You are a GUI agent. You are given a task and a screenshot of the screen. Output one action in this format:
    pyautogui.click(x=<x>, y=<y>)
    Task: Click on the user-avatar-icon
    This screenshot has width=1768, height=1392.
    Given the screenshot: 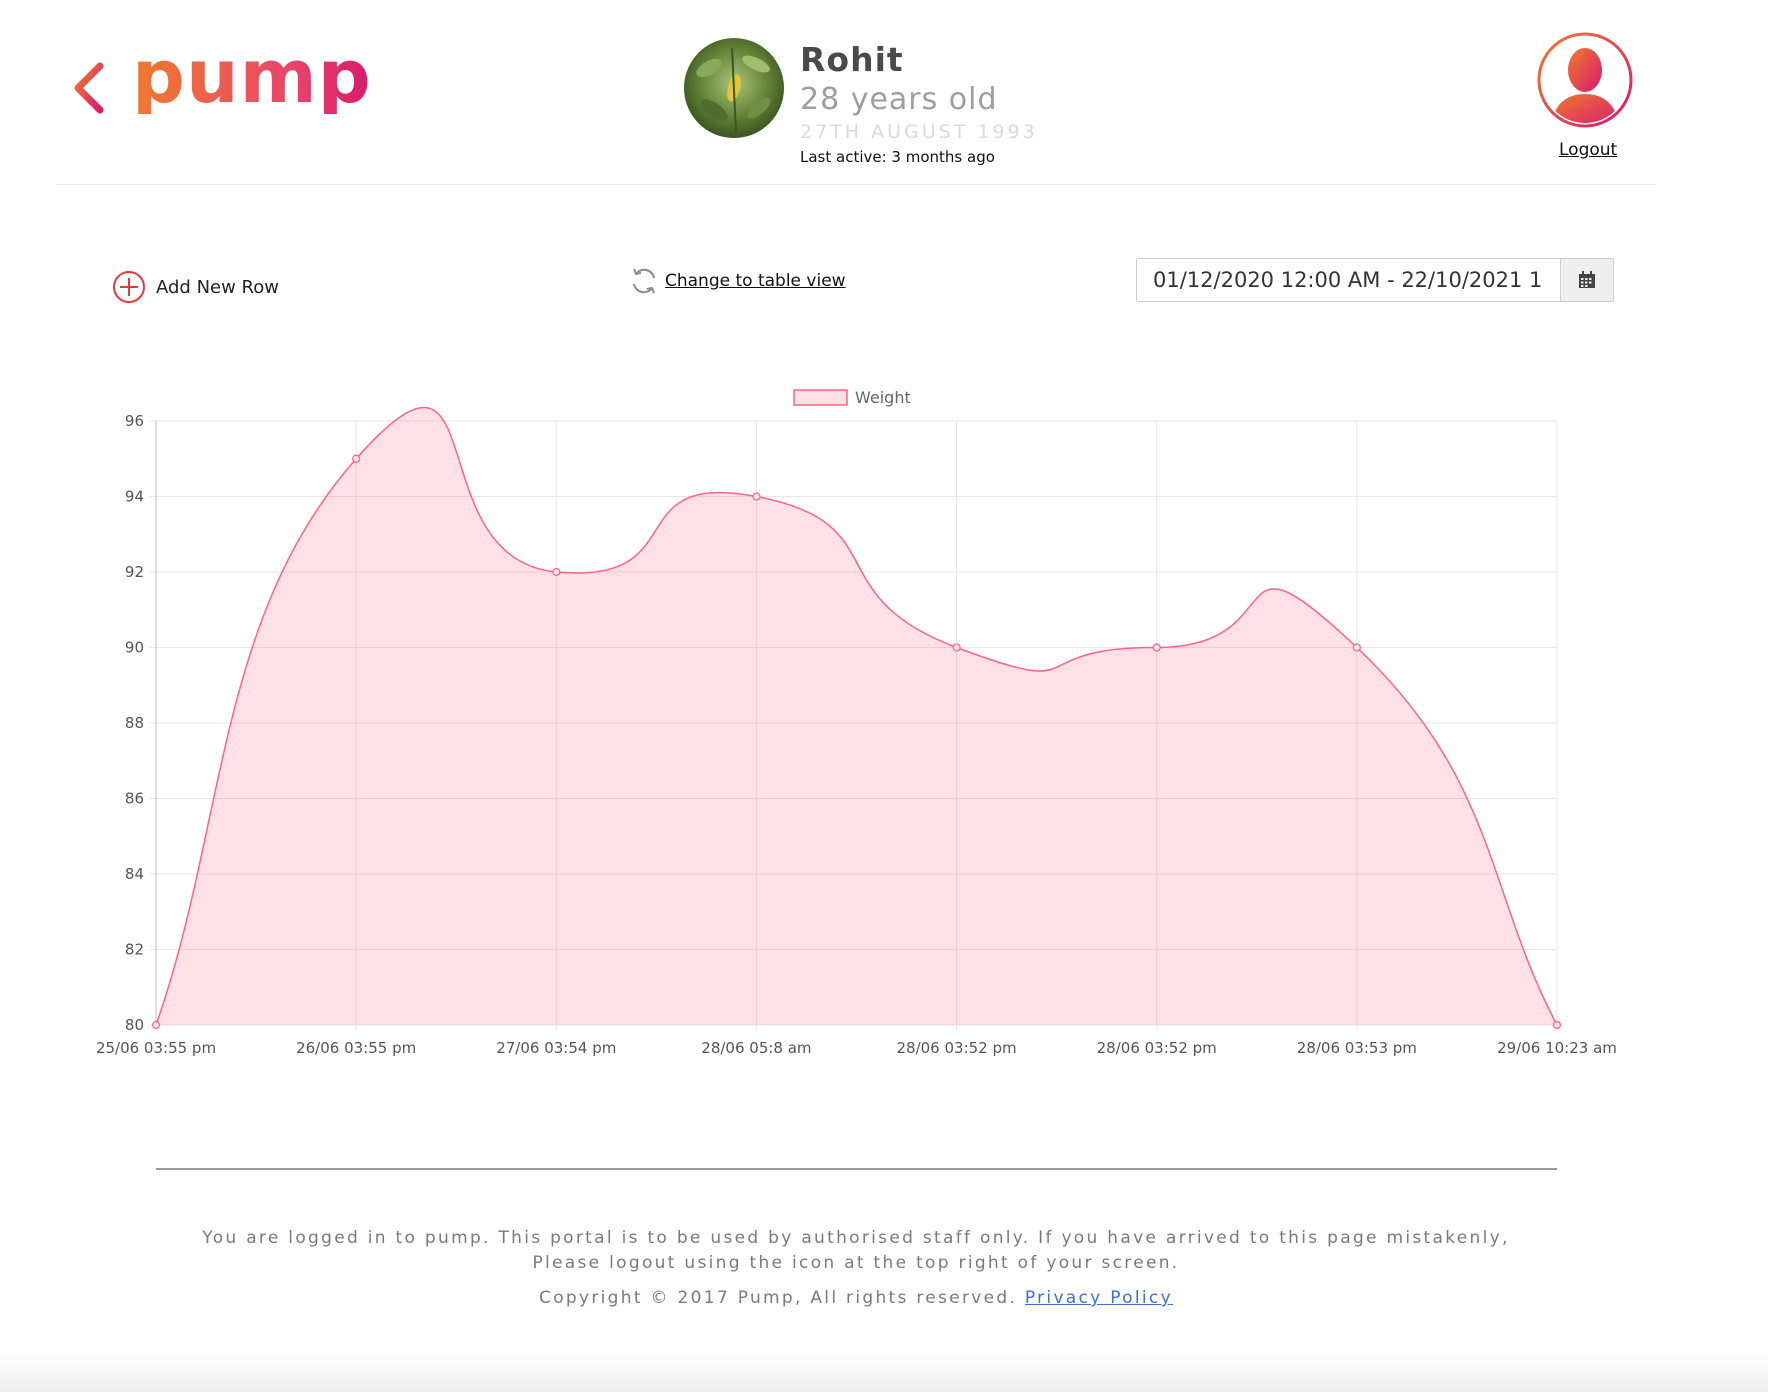 What is the action you would take?
    pyautogui.click(x=1585, y=80)
    